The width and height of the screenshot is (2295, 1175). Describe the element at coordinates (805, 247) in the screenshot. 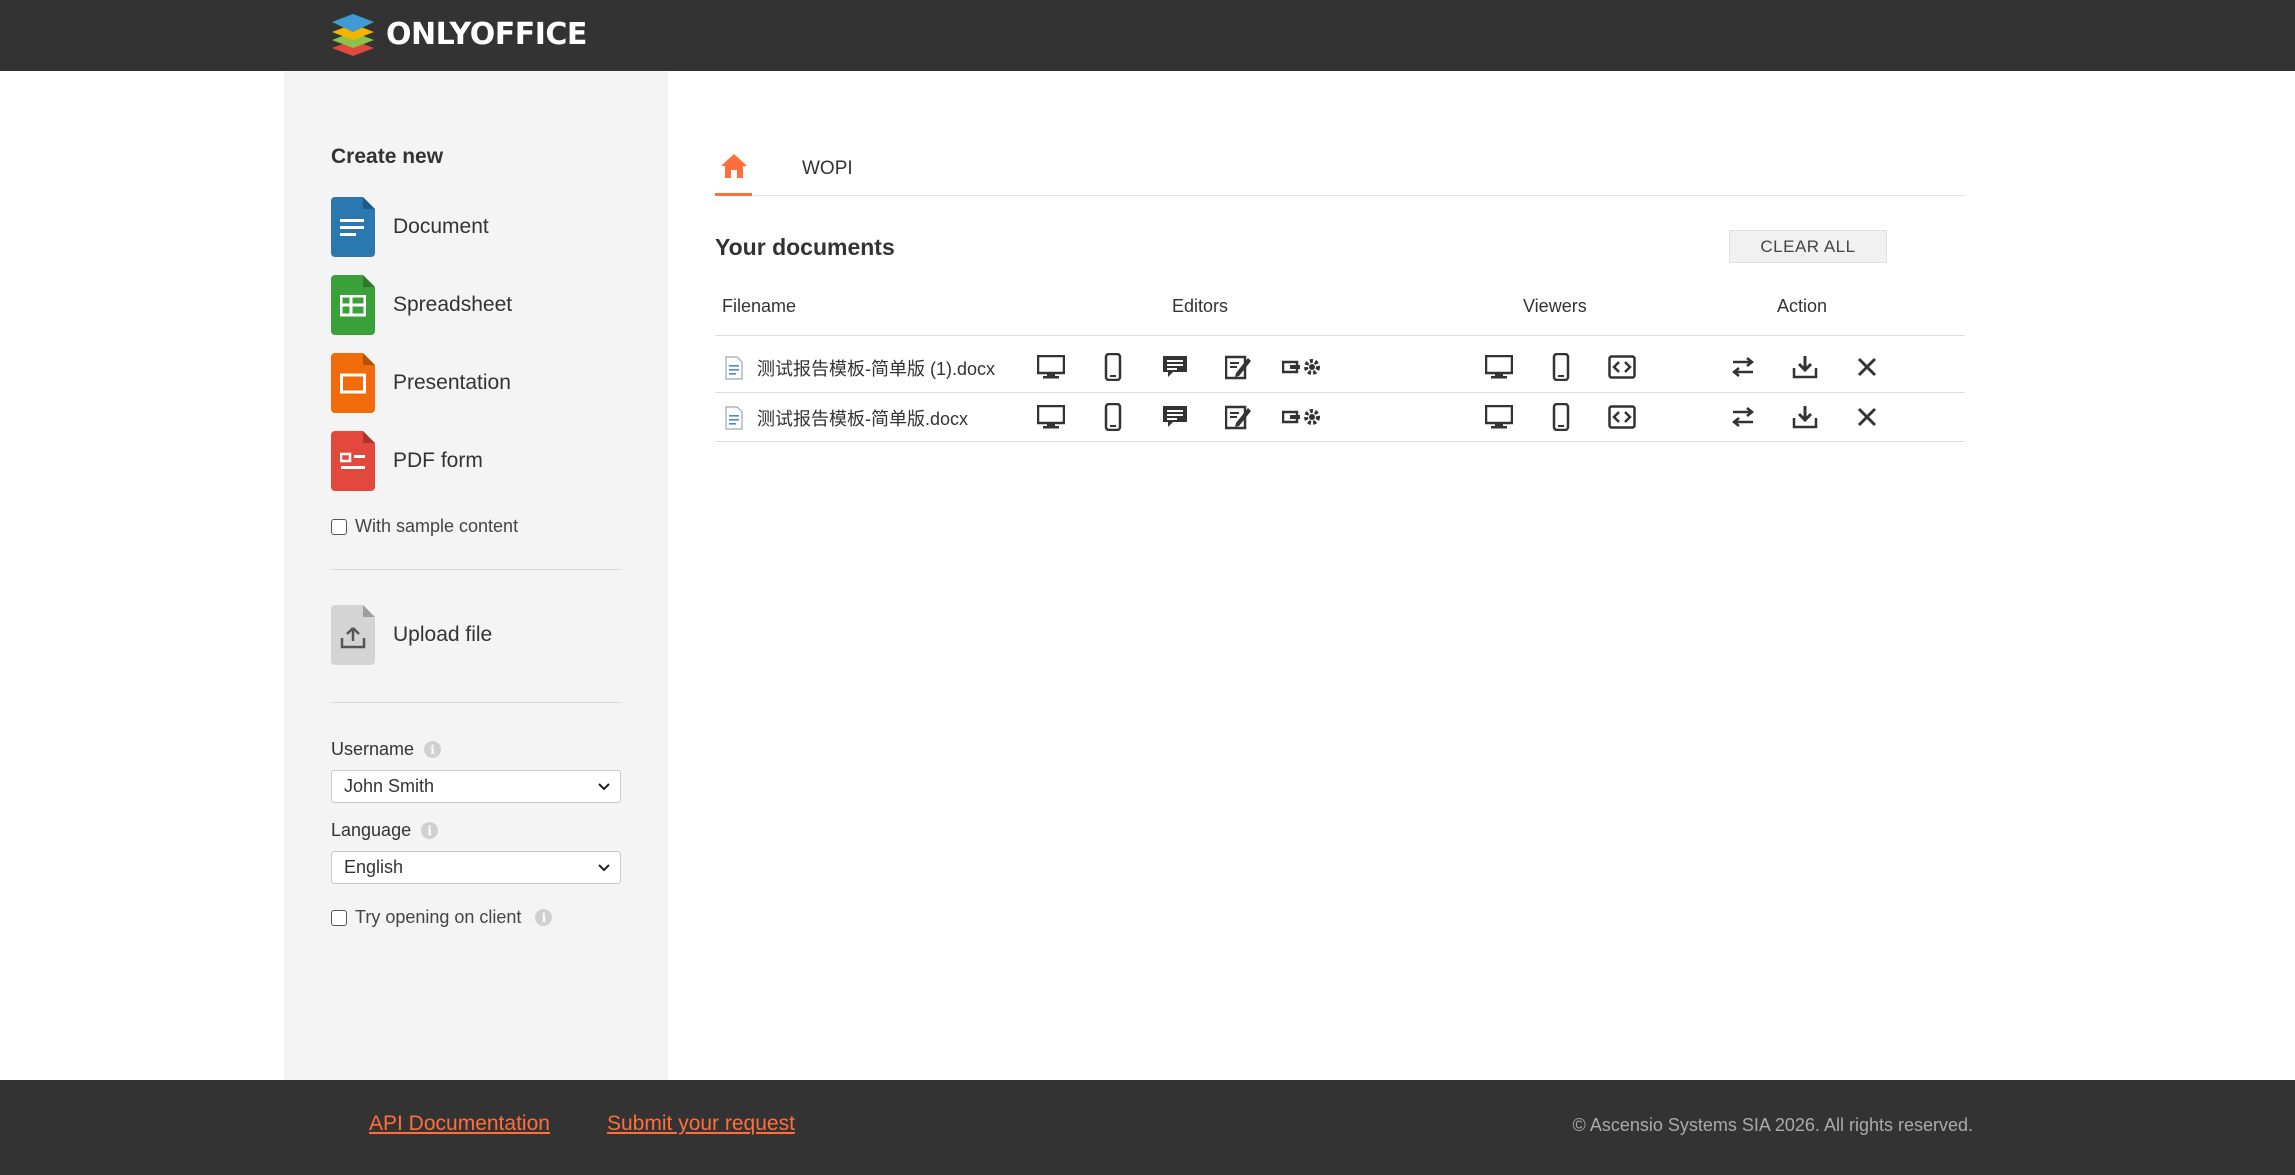

I see `your-documents-title: Your documents` at that location.